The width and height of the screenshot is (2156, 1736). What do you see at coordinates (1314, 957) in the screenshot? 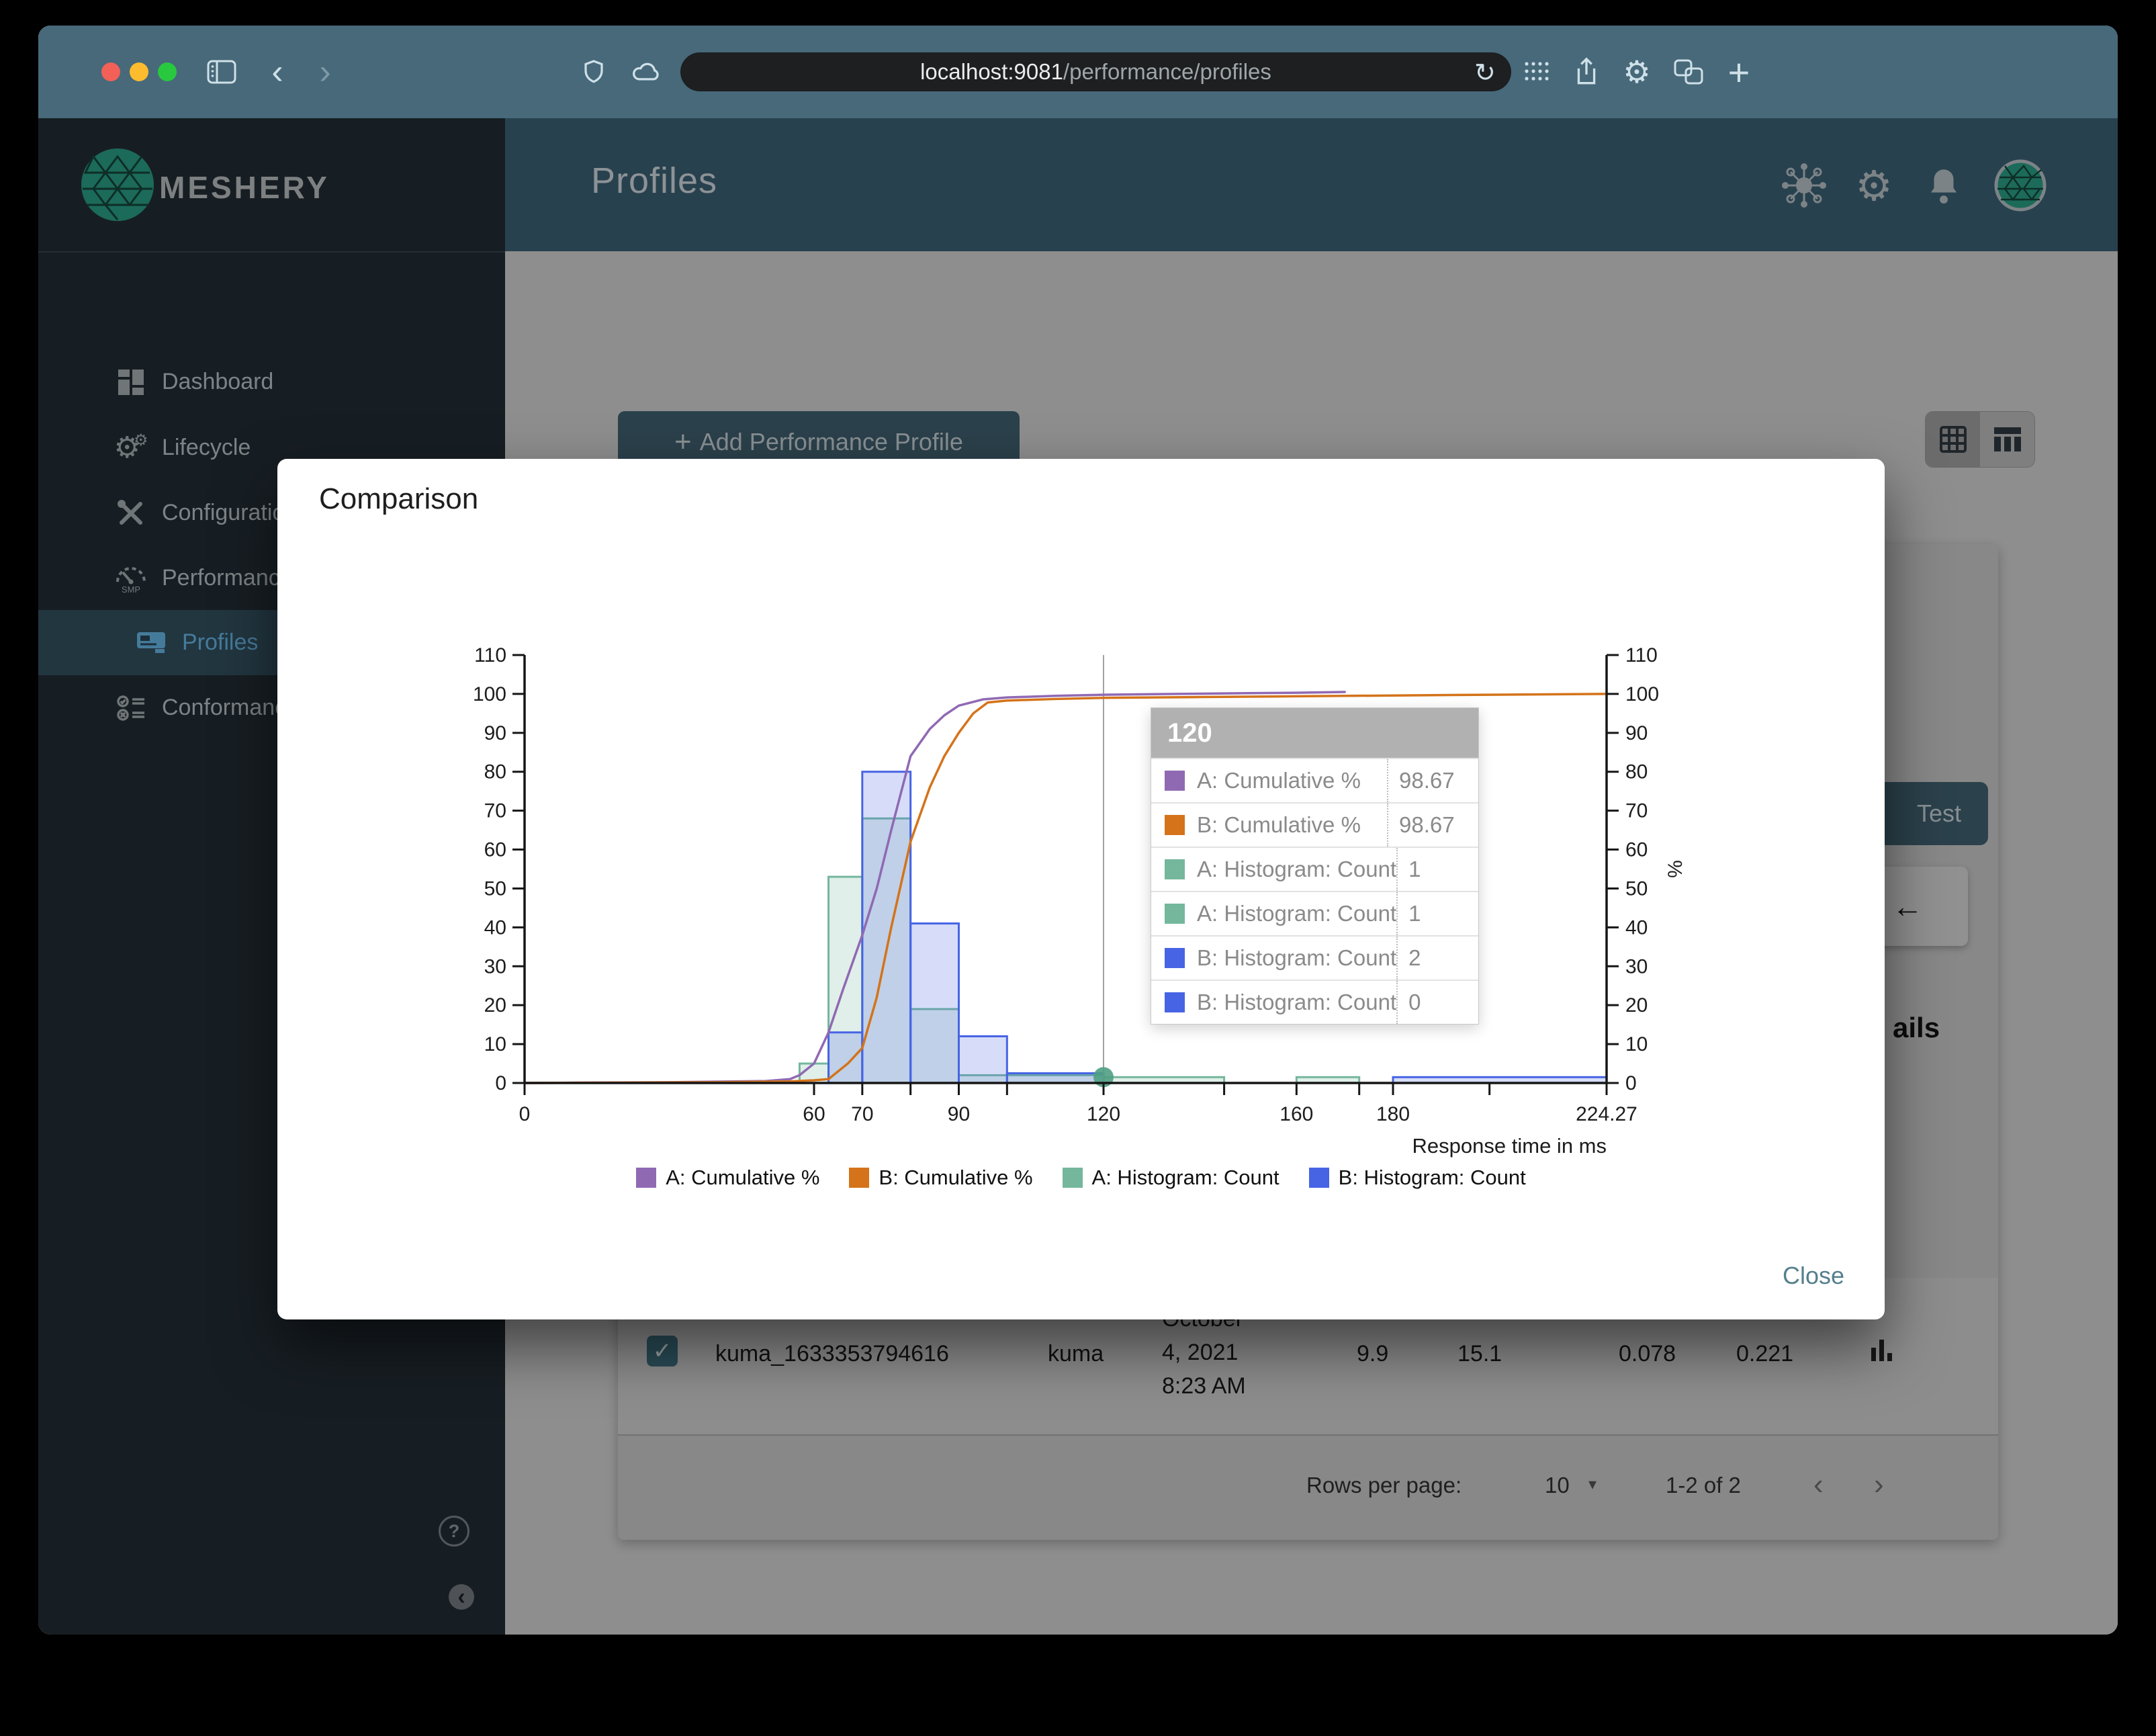
I see `tooltip-row: B: Histogram: Count 2` at bounding box center [1314, 957].